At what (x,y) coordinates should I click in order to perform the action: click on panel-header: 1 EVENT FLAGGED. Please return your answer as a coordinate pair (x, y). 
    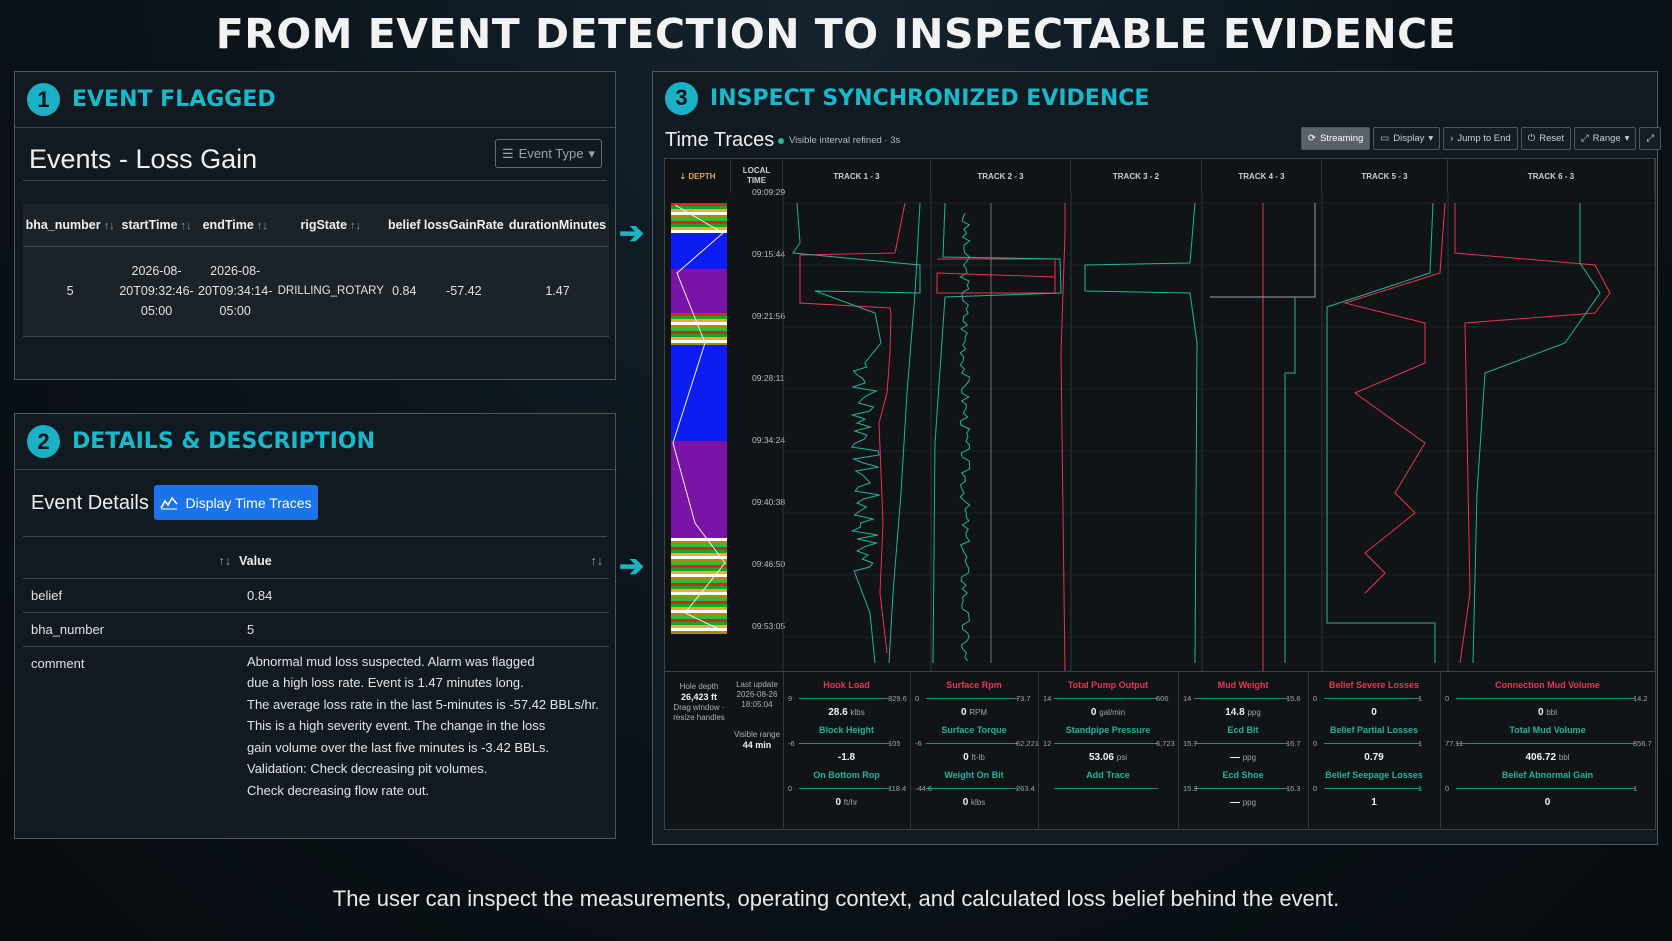
    Looking at the image, I should click on (315, 100).